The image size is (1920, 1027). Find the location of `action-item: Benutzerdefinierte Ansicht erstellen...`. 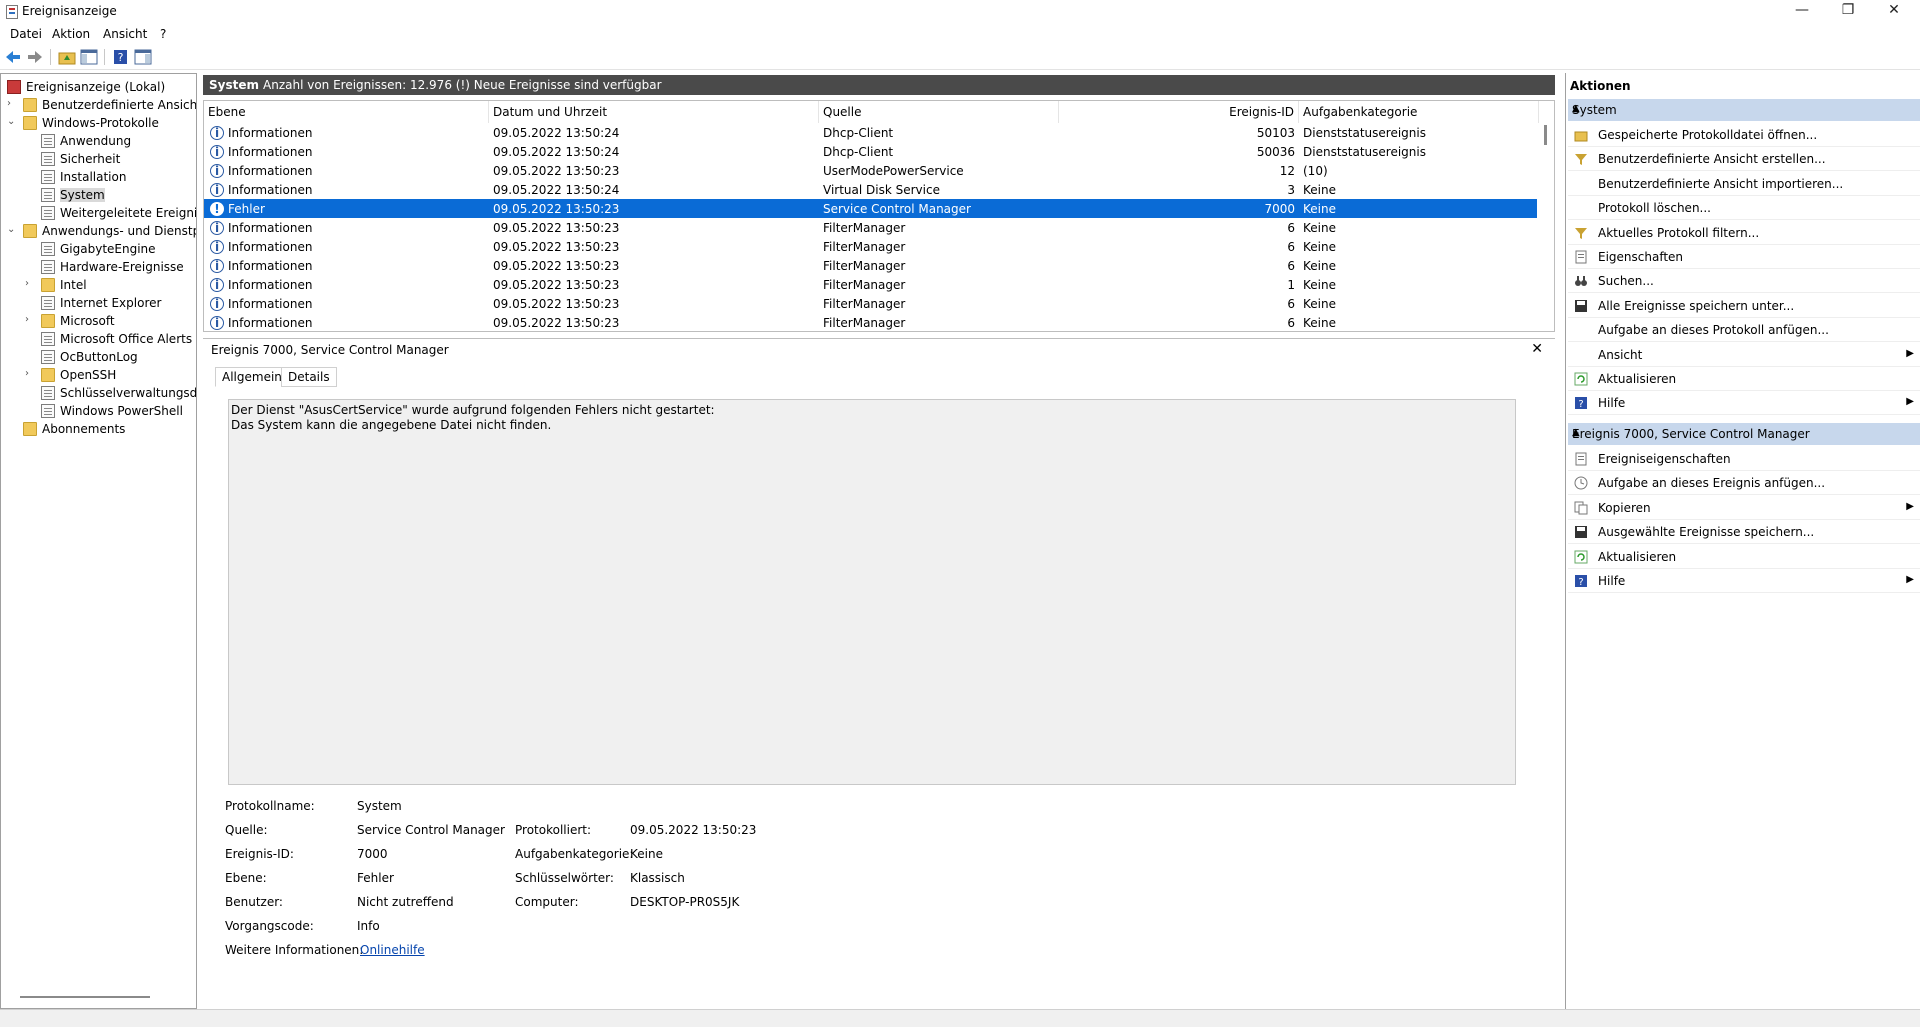

action-item: Benutzerdefinierte Ansicht erstellen... is located at coordinates (1744, 159).